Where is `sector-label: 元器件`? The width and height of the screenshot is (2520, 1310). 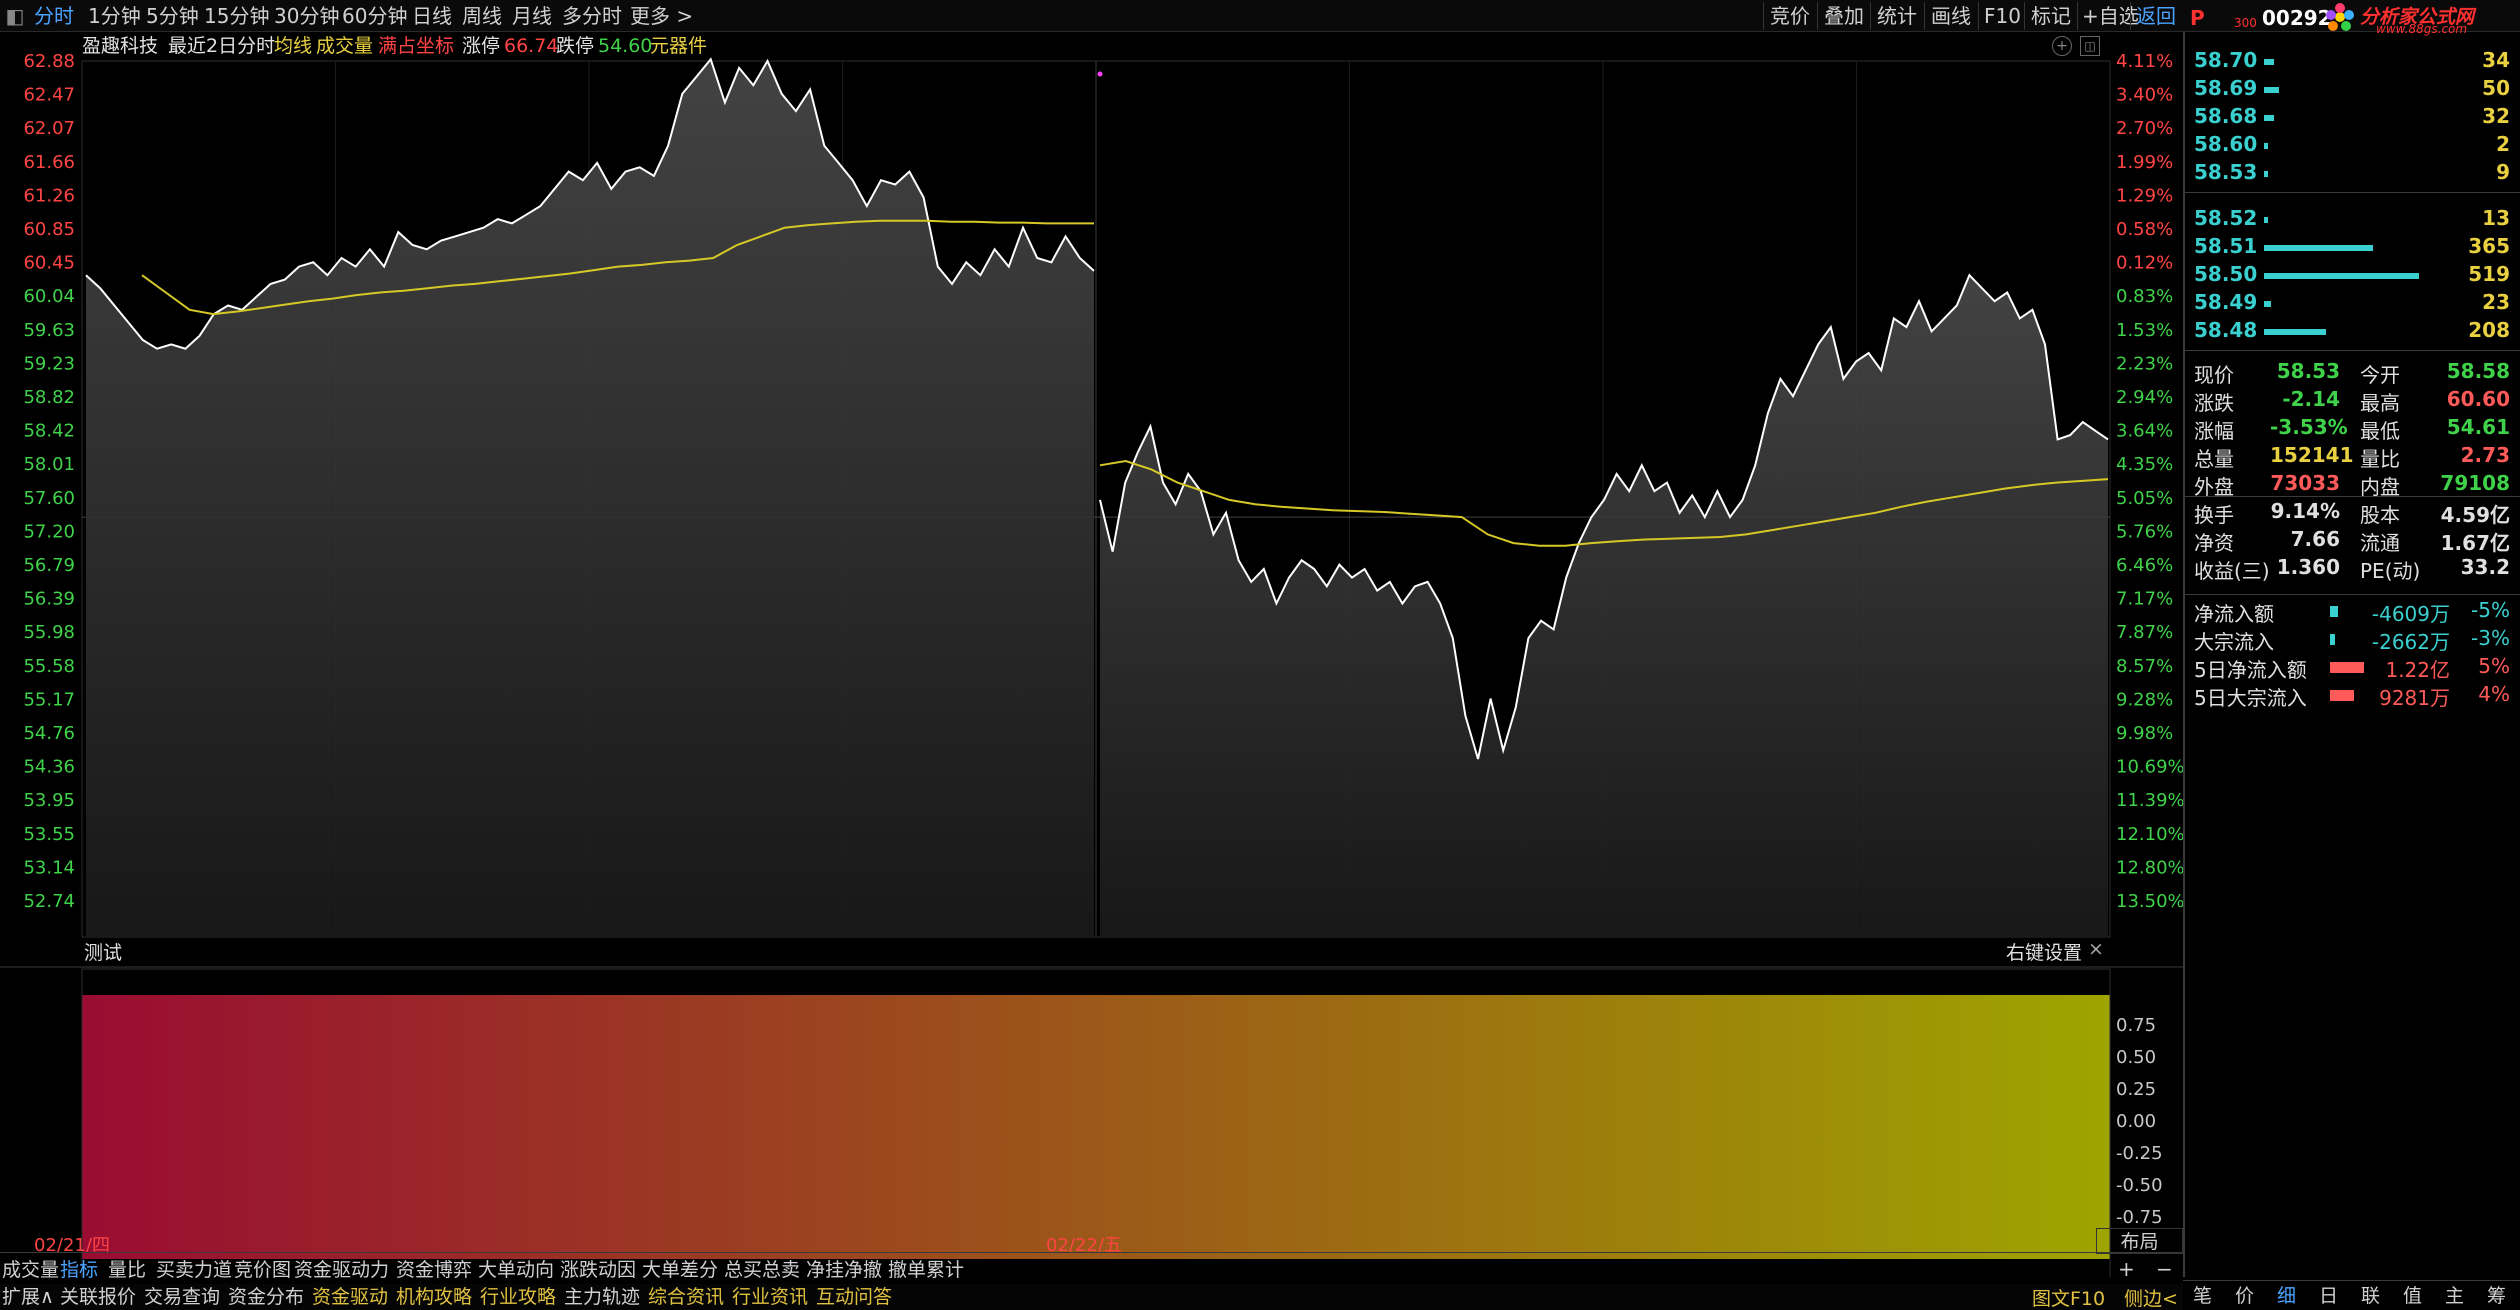 sector-label: 元器件 is located at coordinates (678, 46).